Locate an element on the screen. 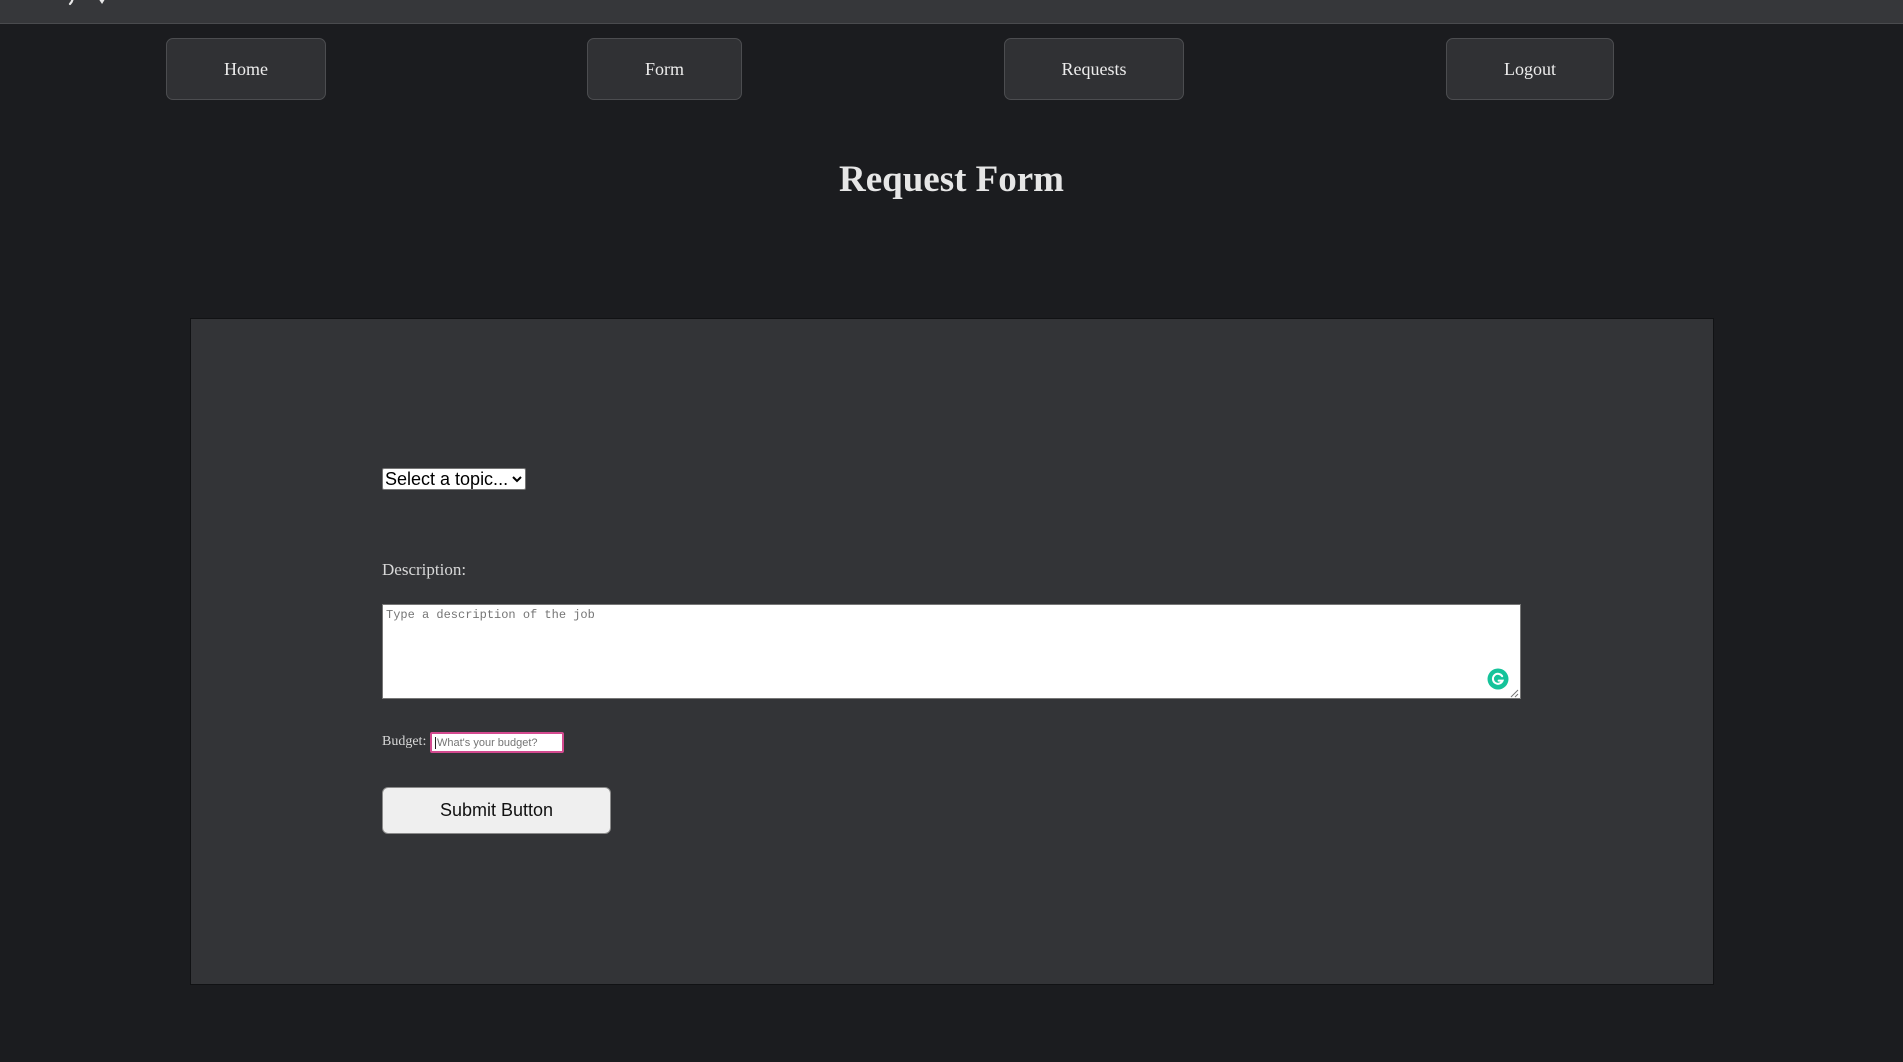  submit-button-label: Submit Button is located at coordinates (496, 810).